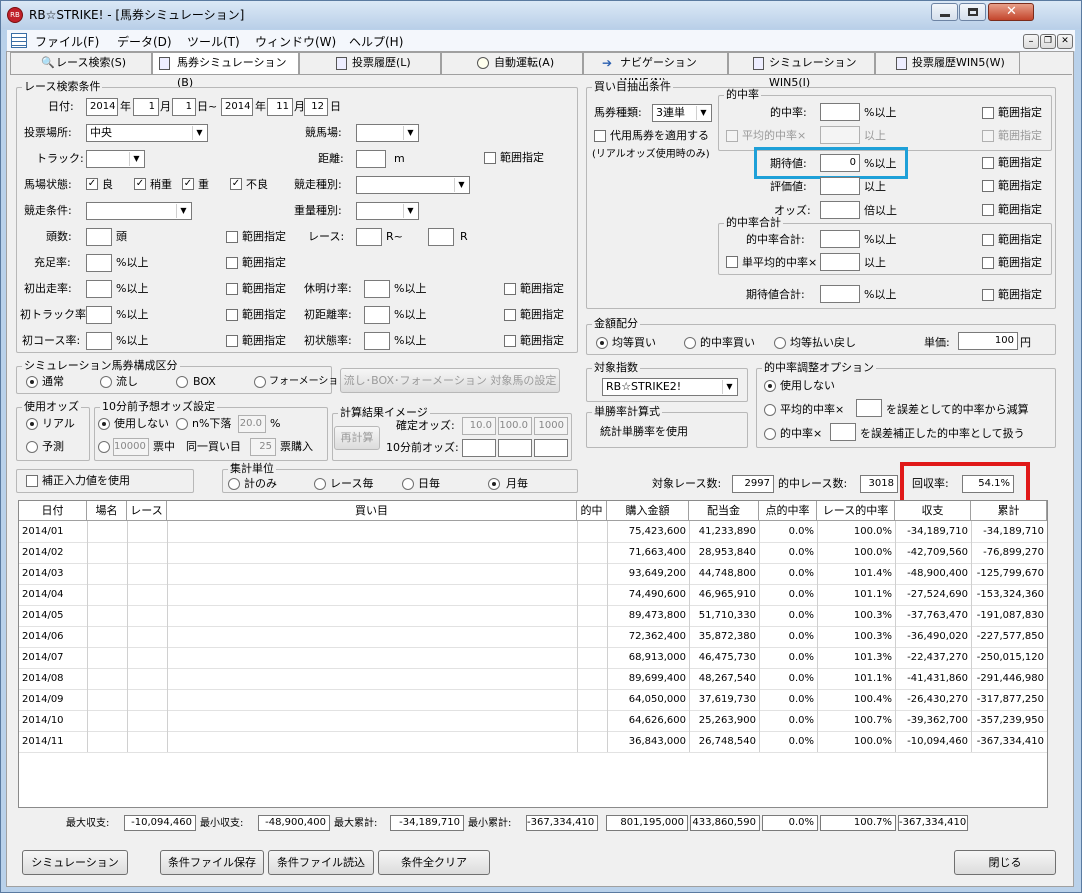 This screenshot has height=893, width=1082. Describe the element at coordinates (99, 315) in the screenshot. I see `first-track-input` at that location.